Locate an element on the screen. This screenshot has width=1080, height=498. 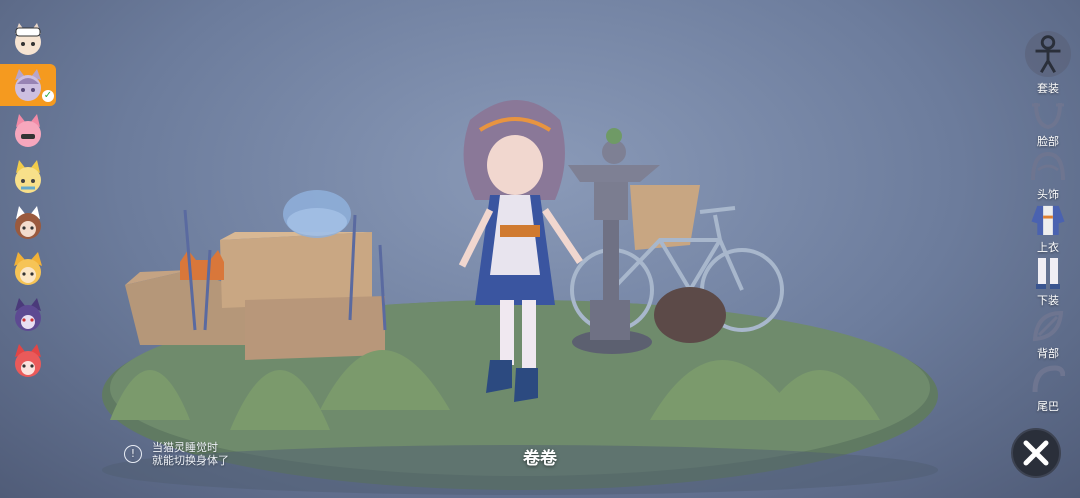
hint-text: 当猫灵睡觉时 就能切换身体了 is located at coordinates (190, 454).